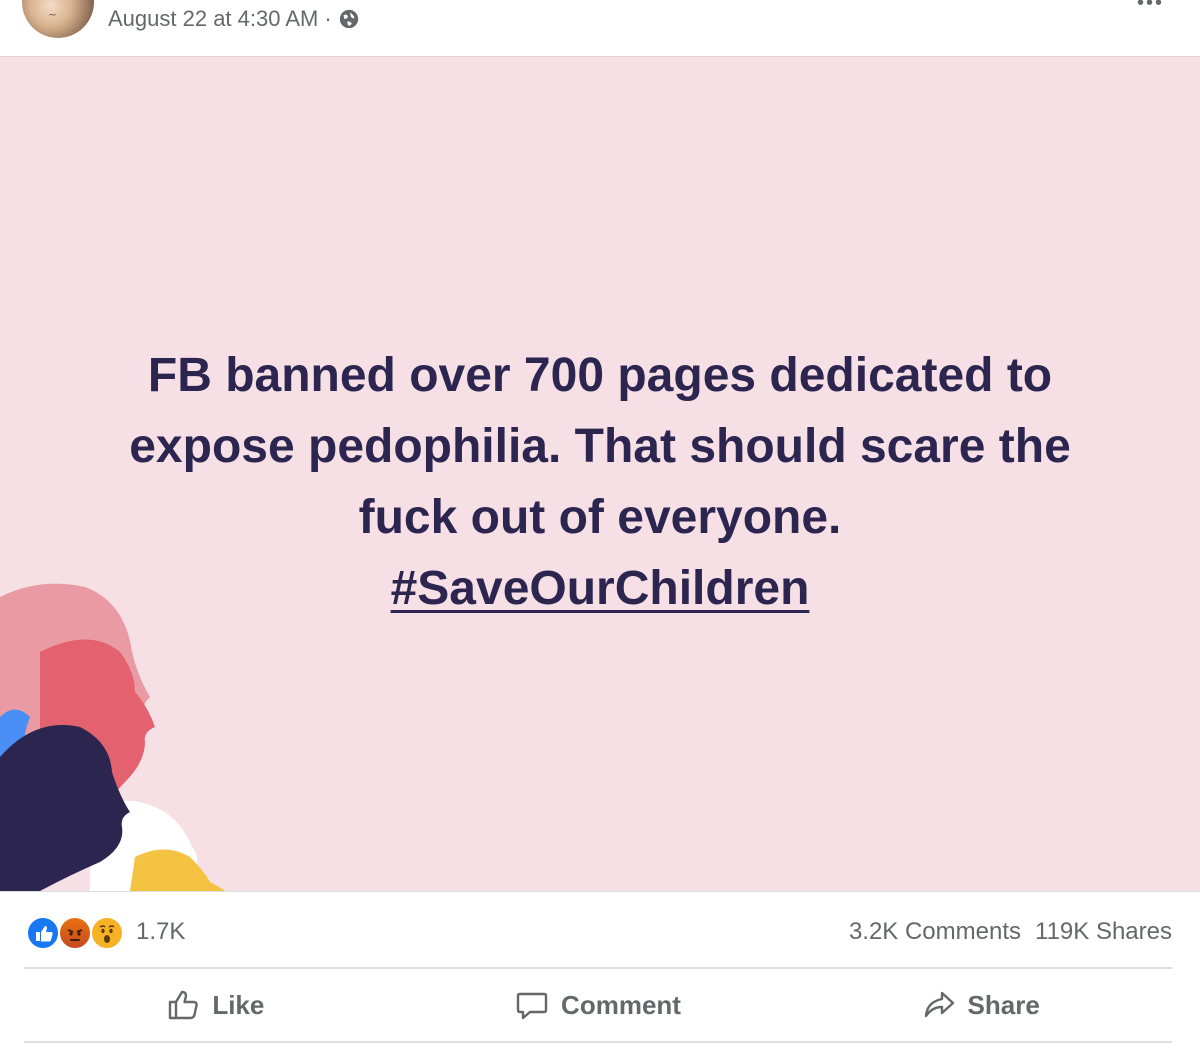 The image size is (1200, 1056). Describe the element at coordinates (213, 19) in the screenshot. I see `post-timestamp: August 22 at 4:30 AM` at that location.